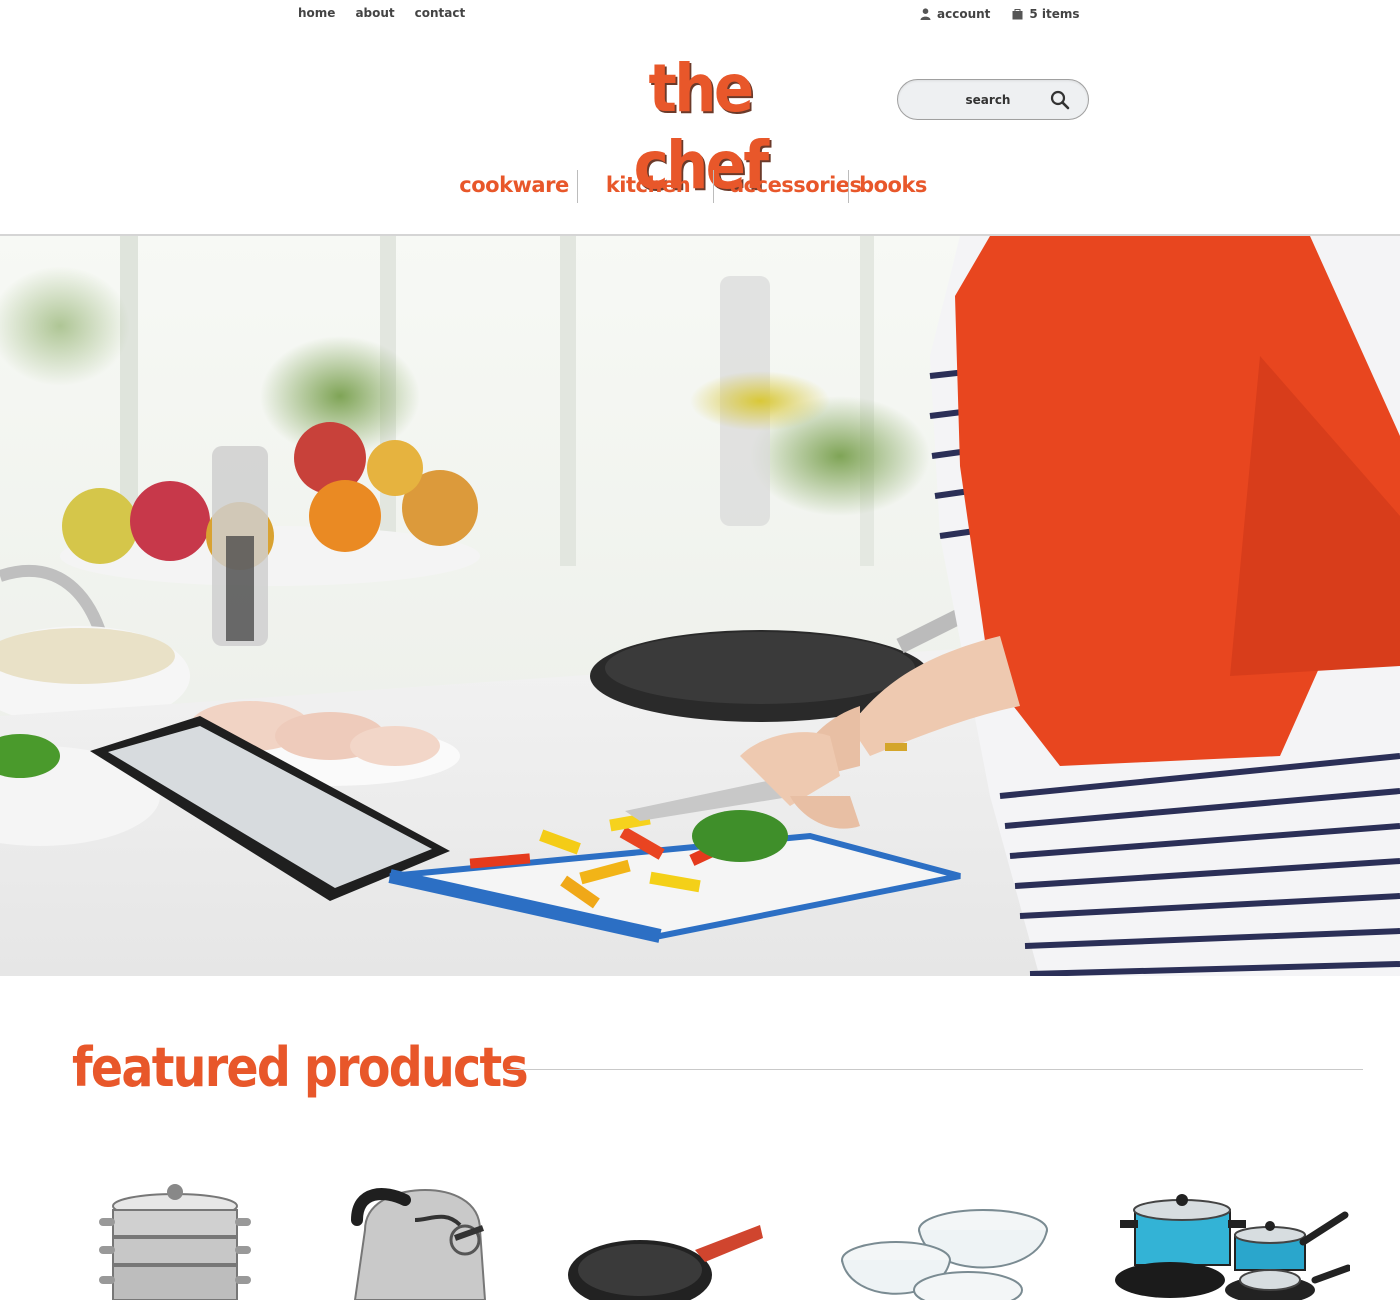  I want to click on account-link: account, so click(955, 14).